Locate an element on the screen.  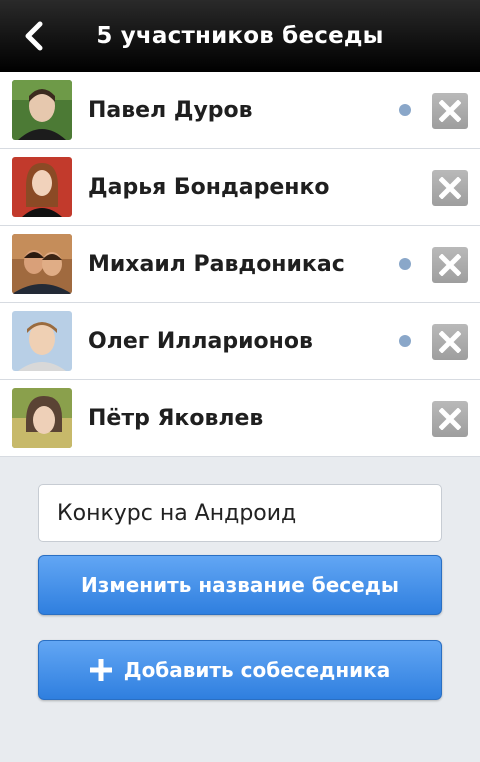
participant-row: Дарья Бондаренко is located at coordinates (240, 187).